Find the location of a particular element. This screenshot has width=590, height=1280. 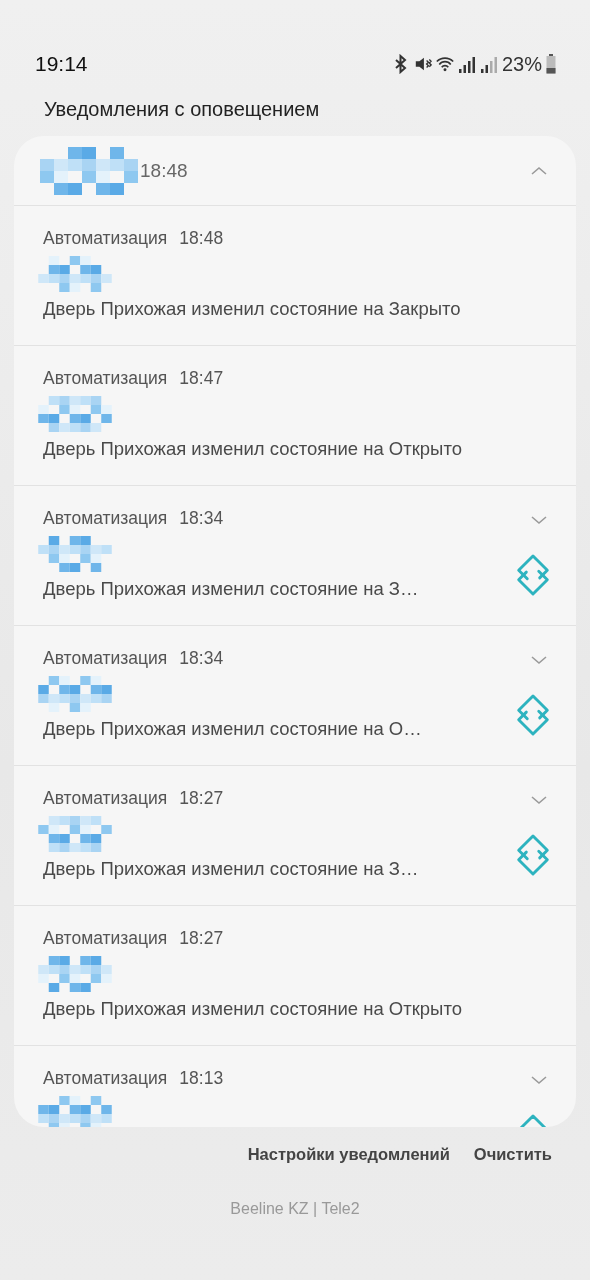

group-time: 18:48 is located at coordinates (164, 170).